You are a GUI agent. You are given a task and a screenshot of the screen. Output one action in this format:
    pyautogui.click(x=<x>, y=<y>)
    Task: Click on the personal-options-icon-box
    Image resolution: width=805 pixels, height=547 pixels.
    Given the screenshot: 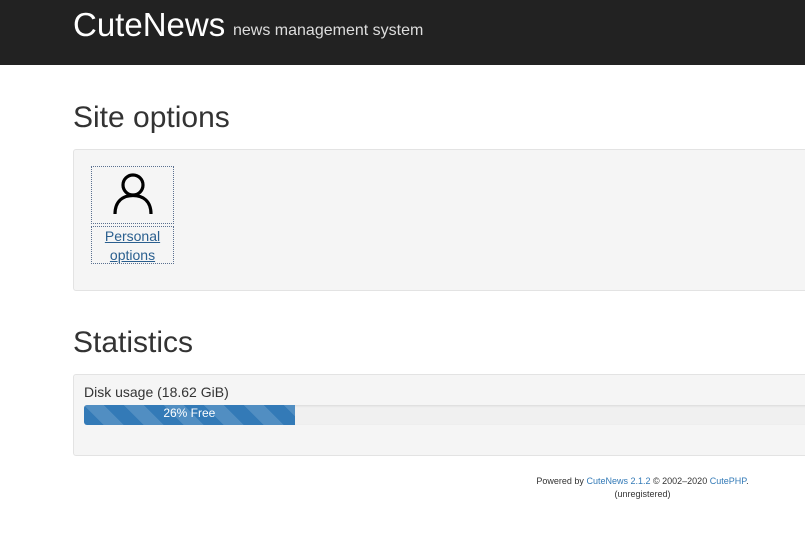 What is the action you would take?
    pyautogui.click(x=132, y=195)
    